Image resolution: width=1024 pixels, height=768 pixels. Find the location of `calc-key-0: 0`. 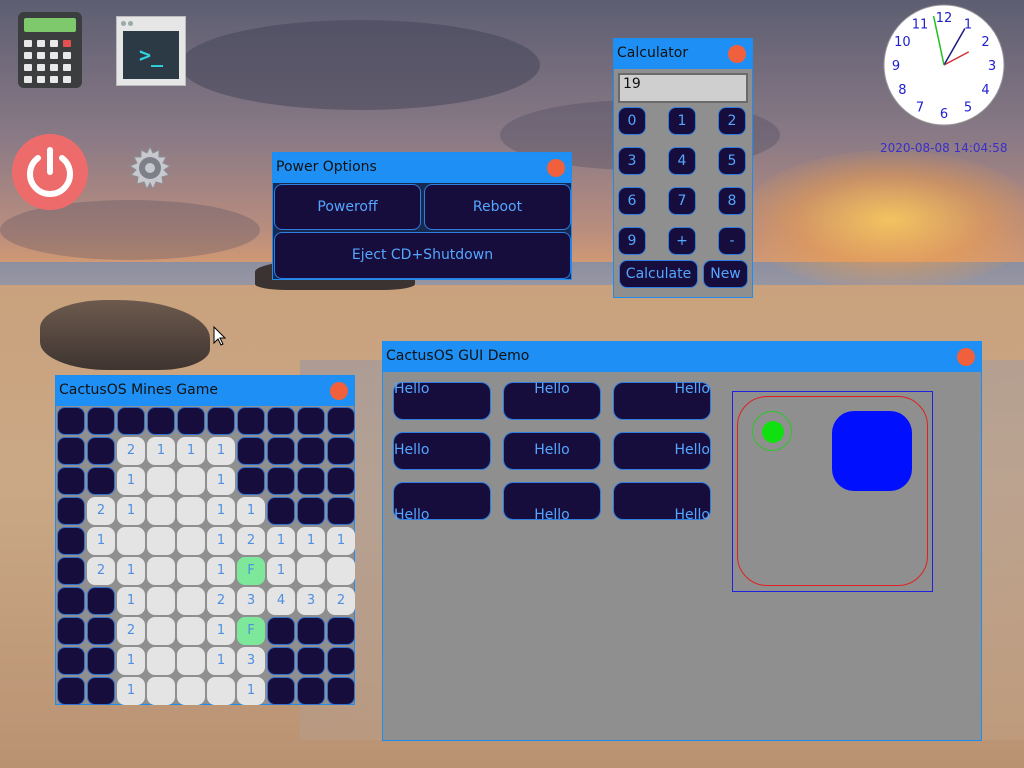

calc-key-0: 0 is located at coordinates (632, 121).